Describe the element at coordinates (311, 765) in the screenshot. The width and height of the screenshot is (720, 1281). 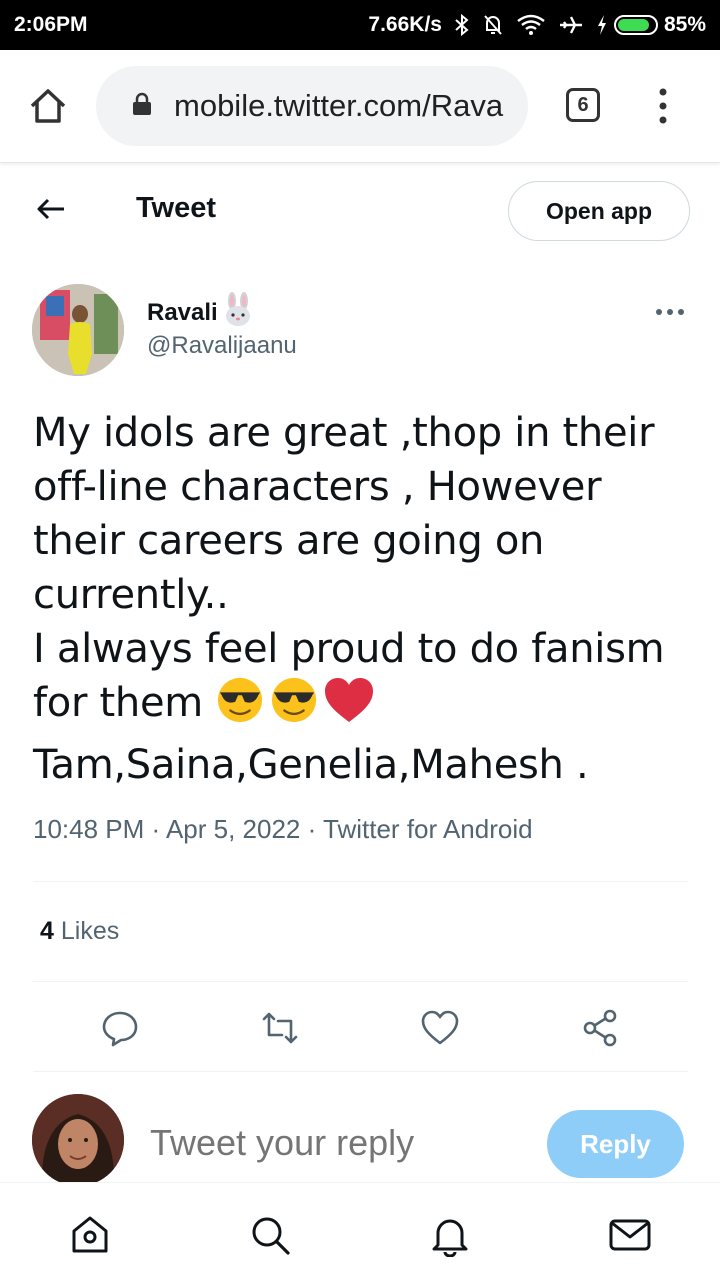
I see `tweet-text-line3: Tam,Saina,Genelia,Mahesh .` at that location.